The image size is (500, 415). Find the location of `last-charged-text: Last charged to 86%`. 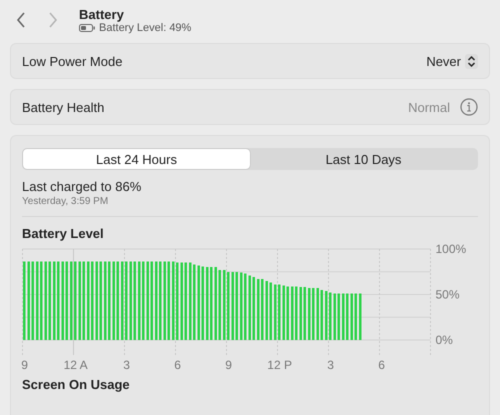

last-charged-text: Last charged to 86% is located at coordinates (82, 186).